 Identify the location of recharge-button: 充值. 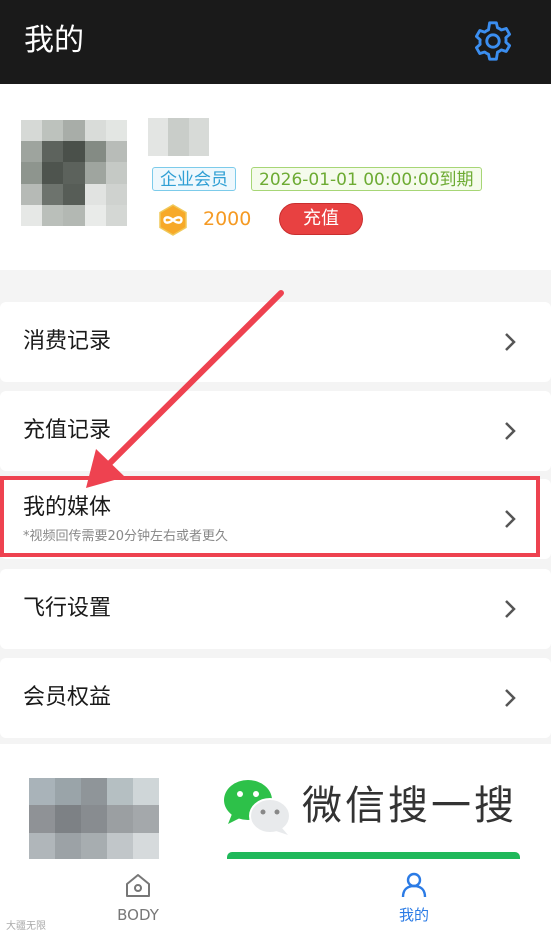
(321, 219).